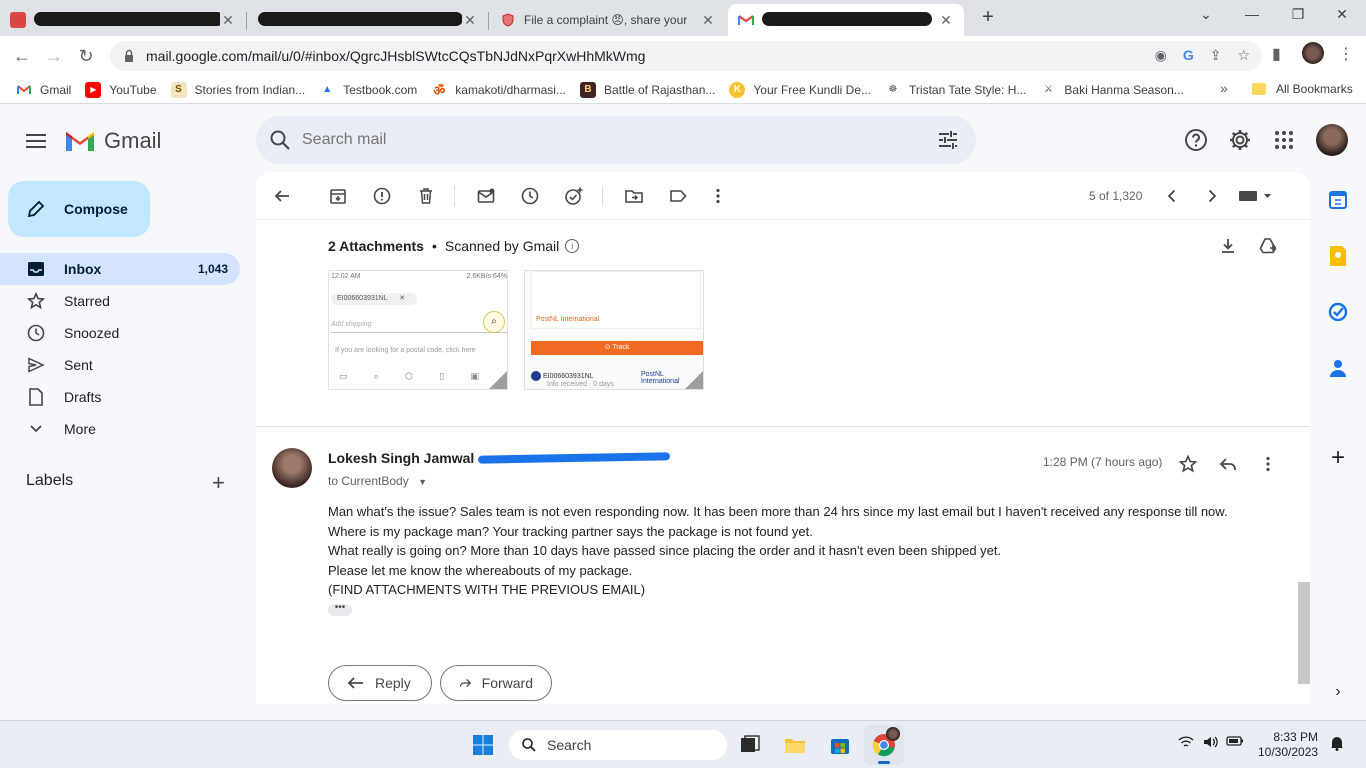 The height and width of the screenshot is (768, 1366). Describe the element at coordinates (1206, 16) in the screenshot. I see `tab-search-icon: ⌄` at that location.